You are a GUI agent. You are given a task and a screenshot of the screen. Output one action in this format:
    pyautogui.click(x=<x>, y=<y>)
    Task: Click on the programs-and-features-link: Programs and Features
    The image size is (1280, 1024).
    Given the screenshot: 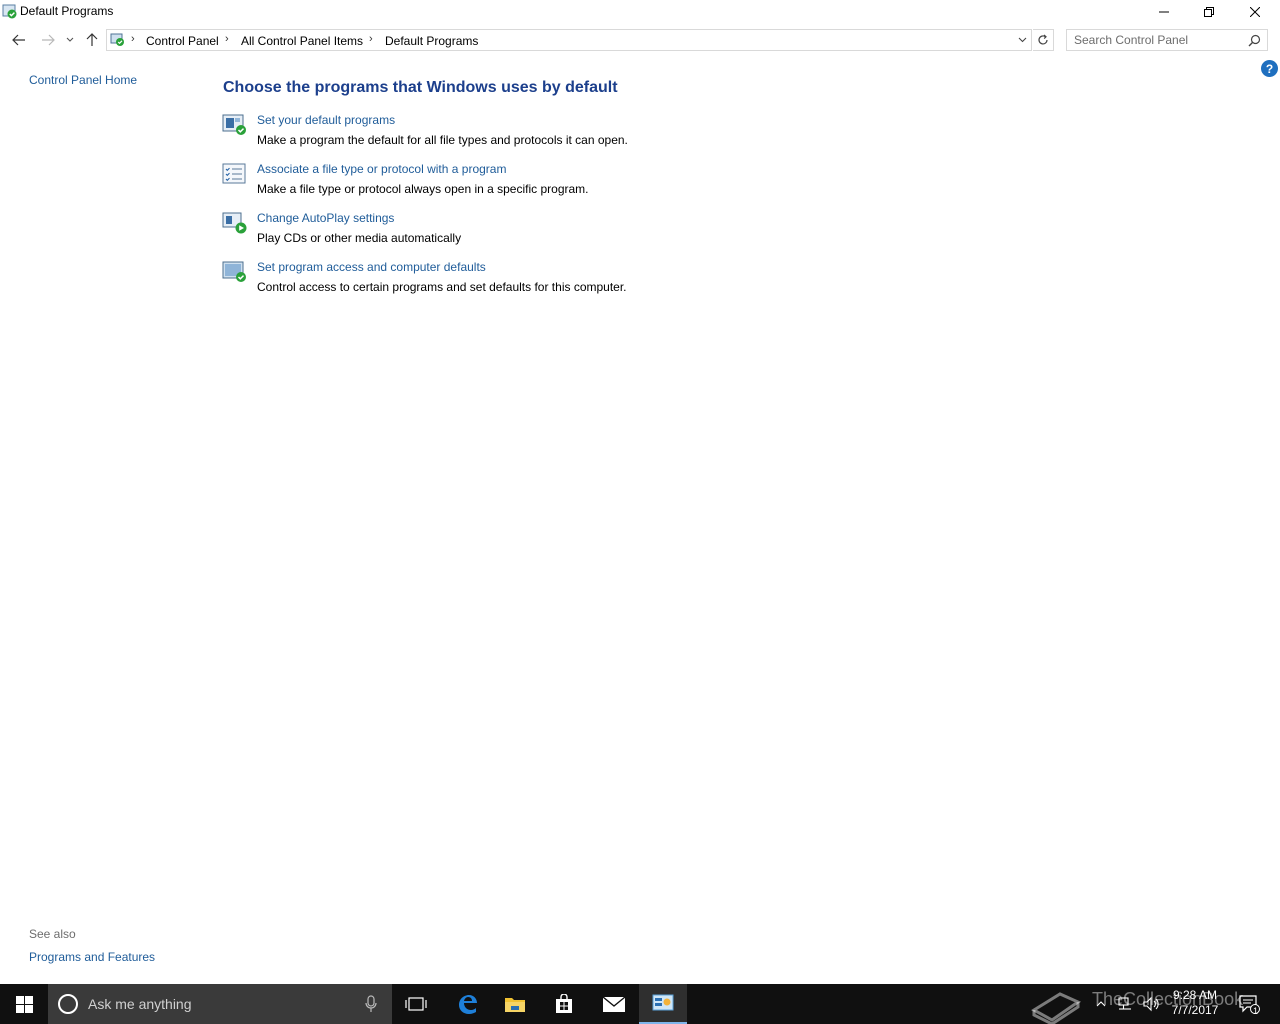 What is the action you would take?
    pyautogui.click(x=92, y=957)
    